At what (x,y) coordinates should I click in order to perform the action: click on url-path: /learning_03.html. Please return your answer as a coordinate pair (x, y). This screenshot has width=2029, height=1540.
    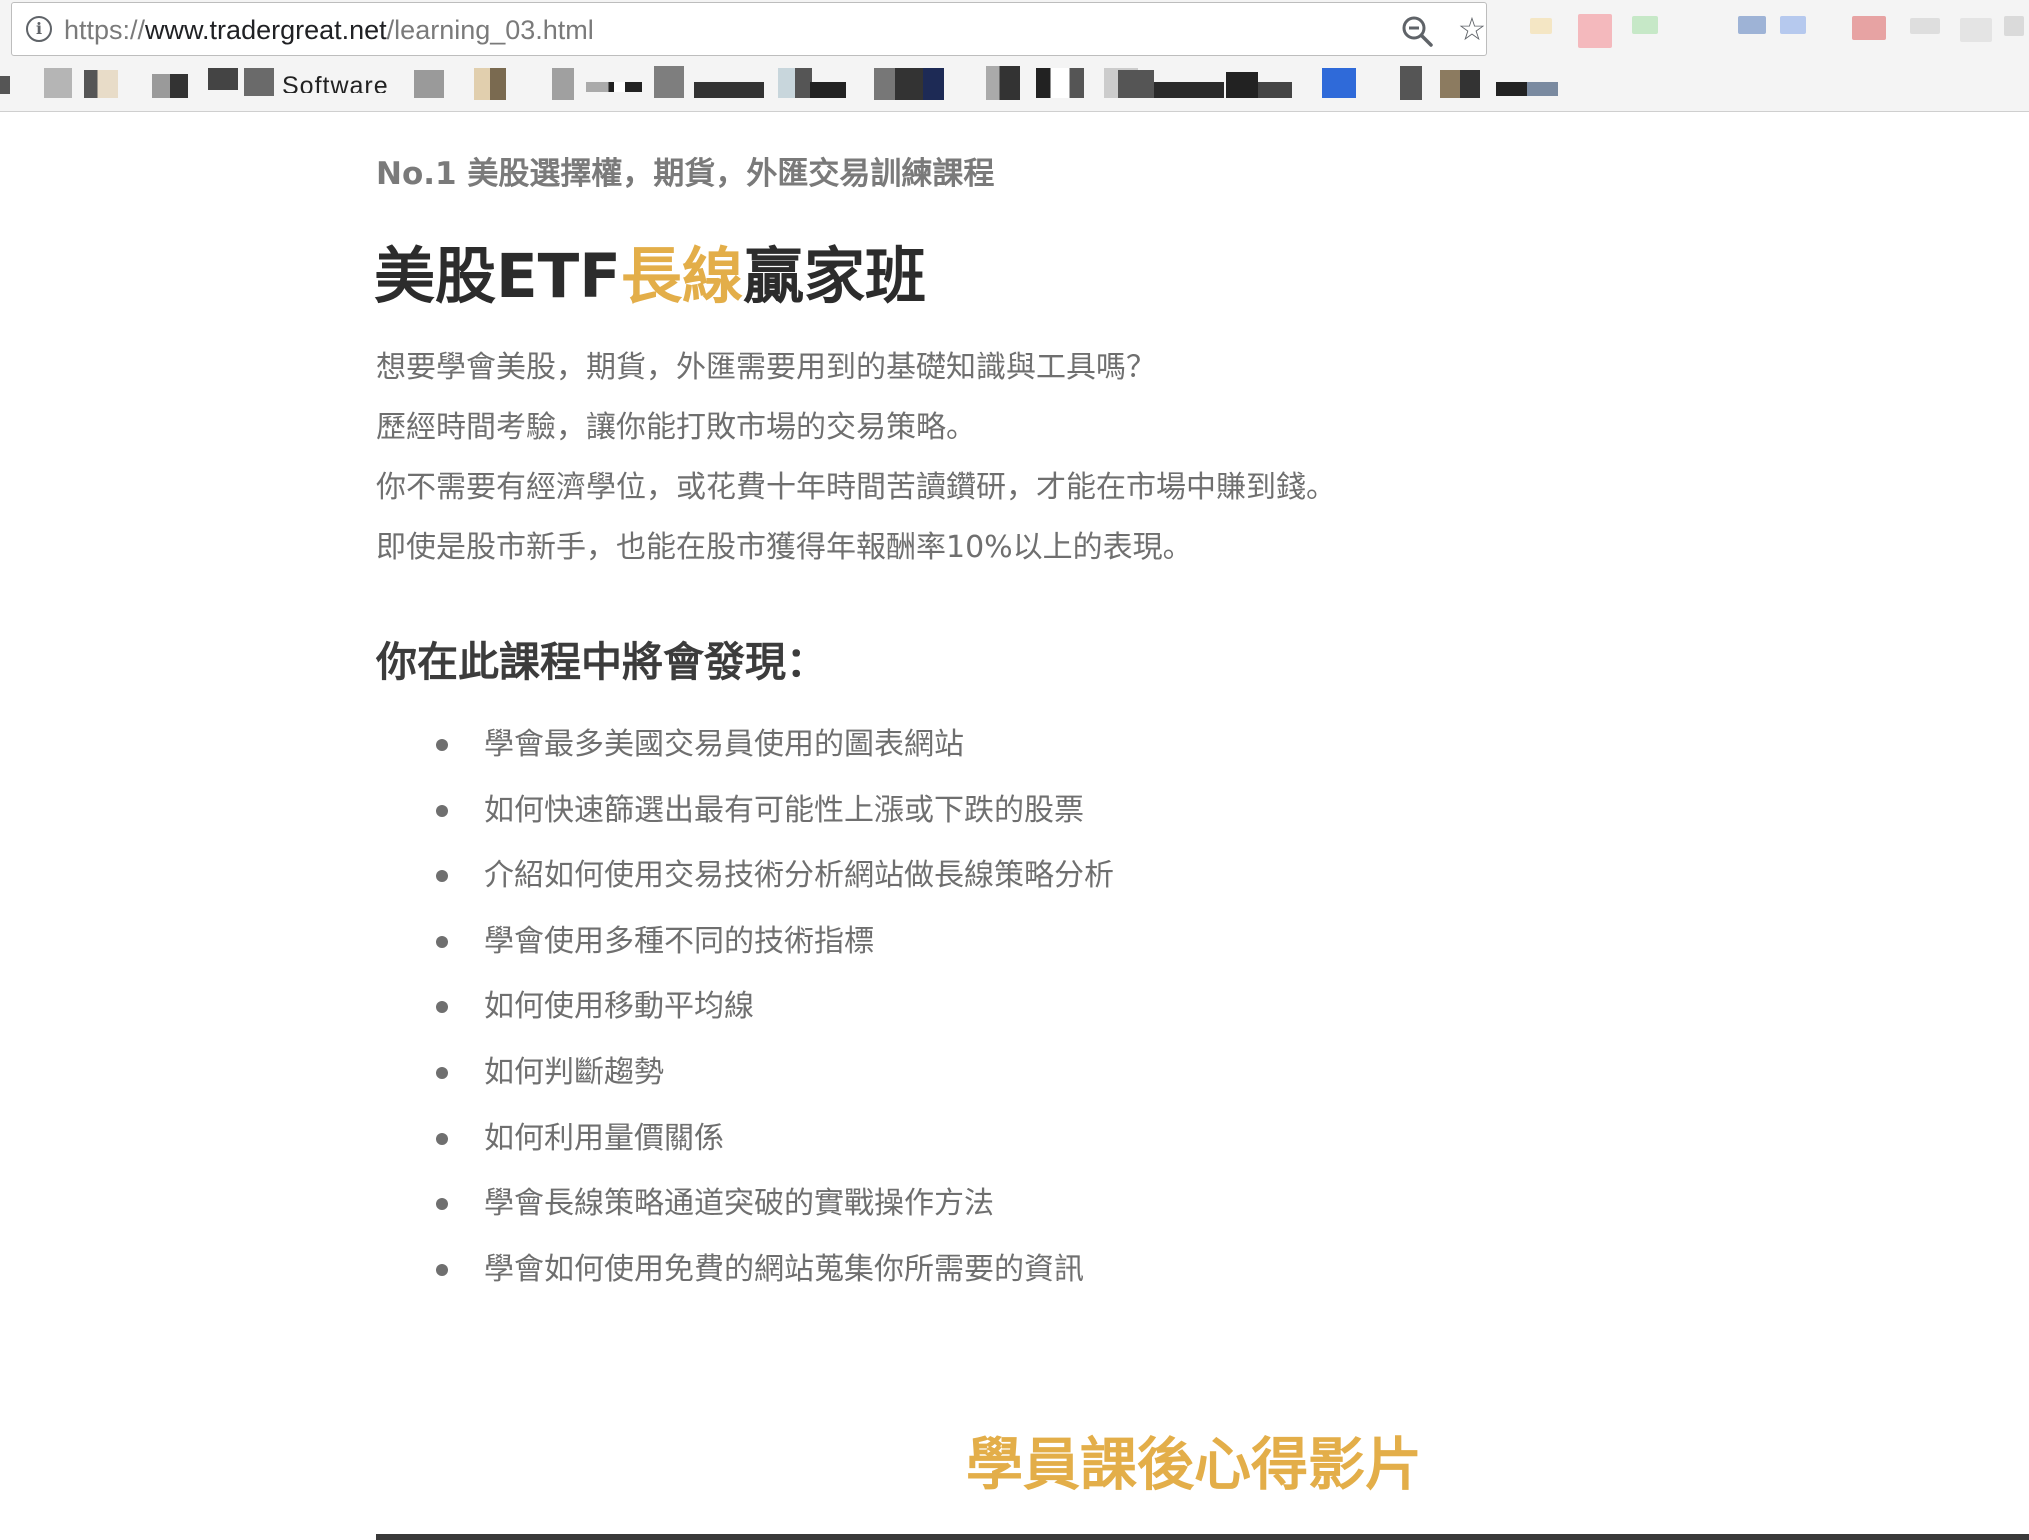
    Looking at the image, I should click on (490, 30).